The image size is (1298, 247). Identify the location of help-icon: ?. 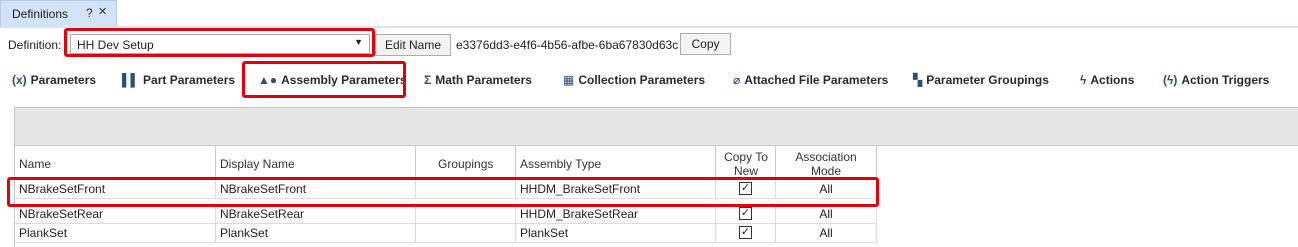
(89, 13).